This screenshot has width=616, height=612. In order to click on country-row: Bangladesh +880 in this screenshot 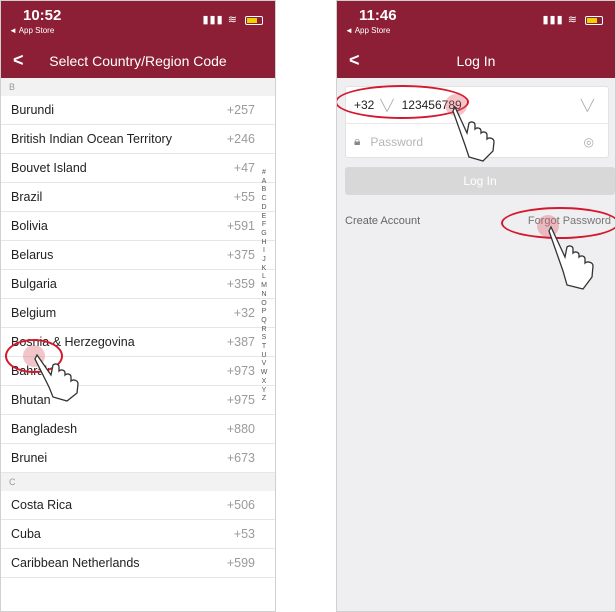, I will do `click(138, 429)`.